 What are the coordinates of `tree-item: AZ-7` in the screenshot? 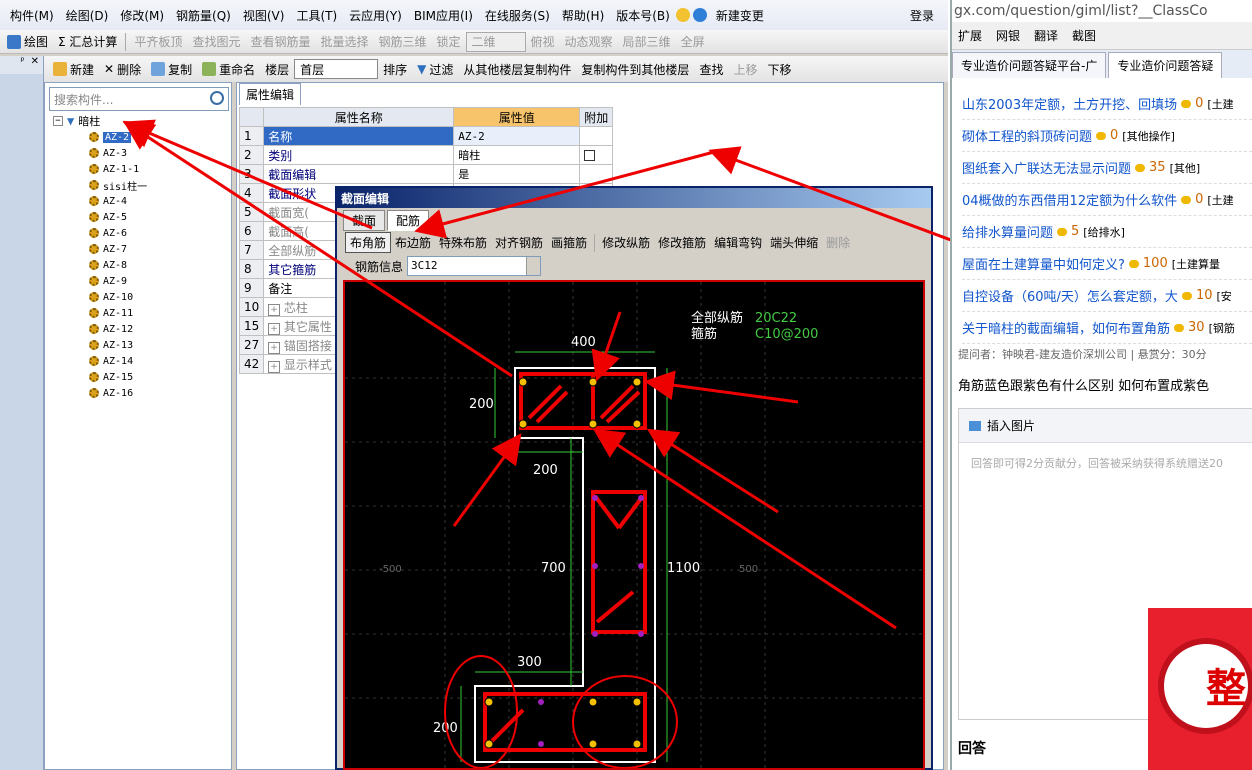 It's located at (100, 249).